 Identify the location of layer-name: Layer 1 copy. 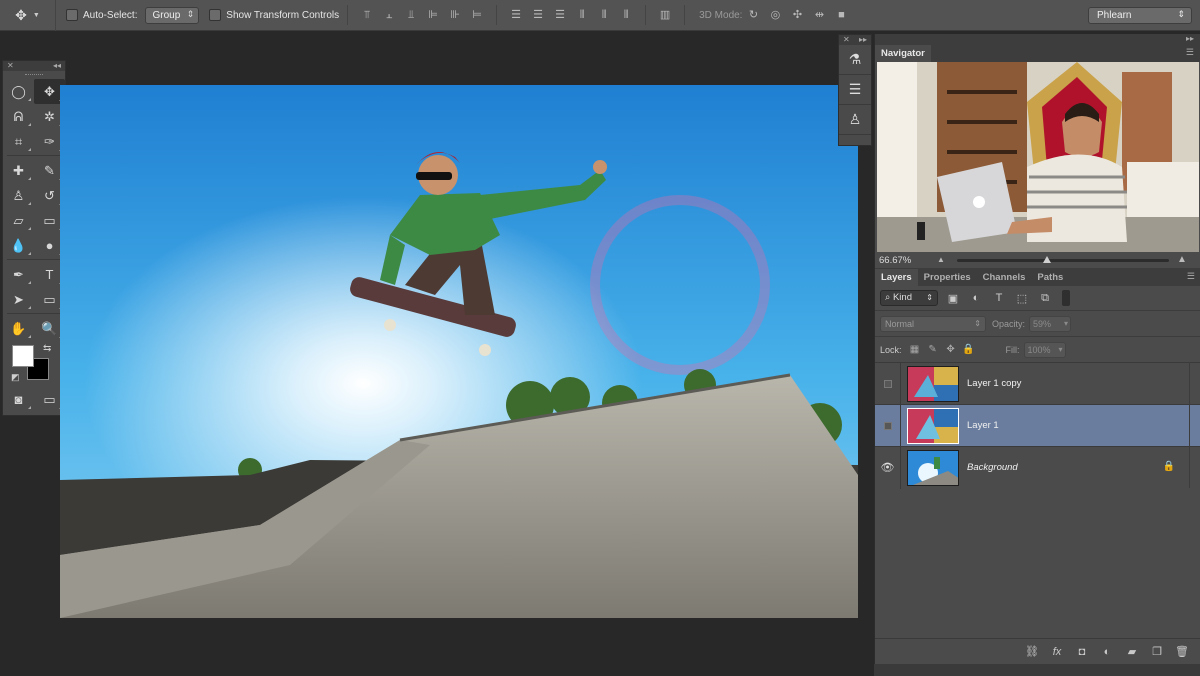
(994, 383).